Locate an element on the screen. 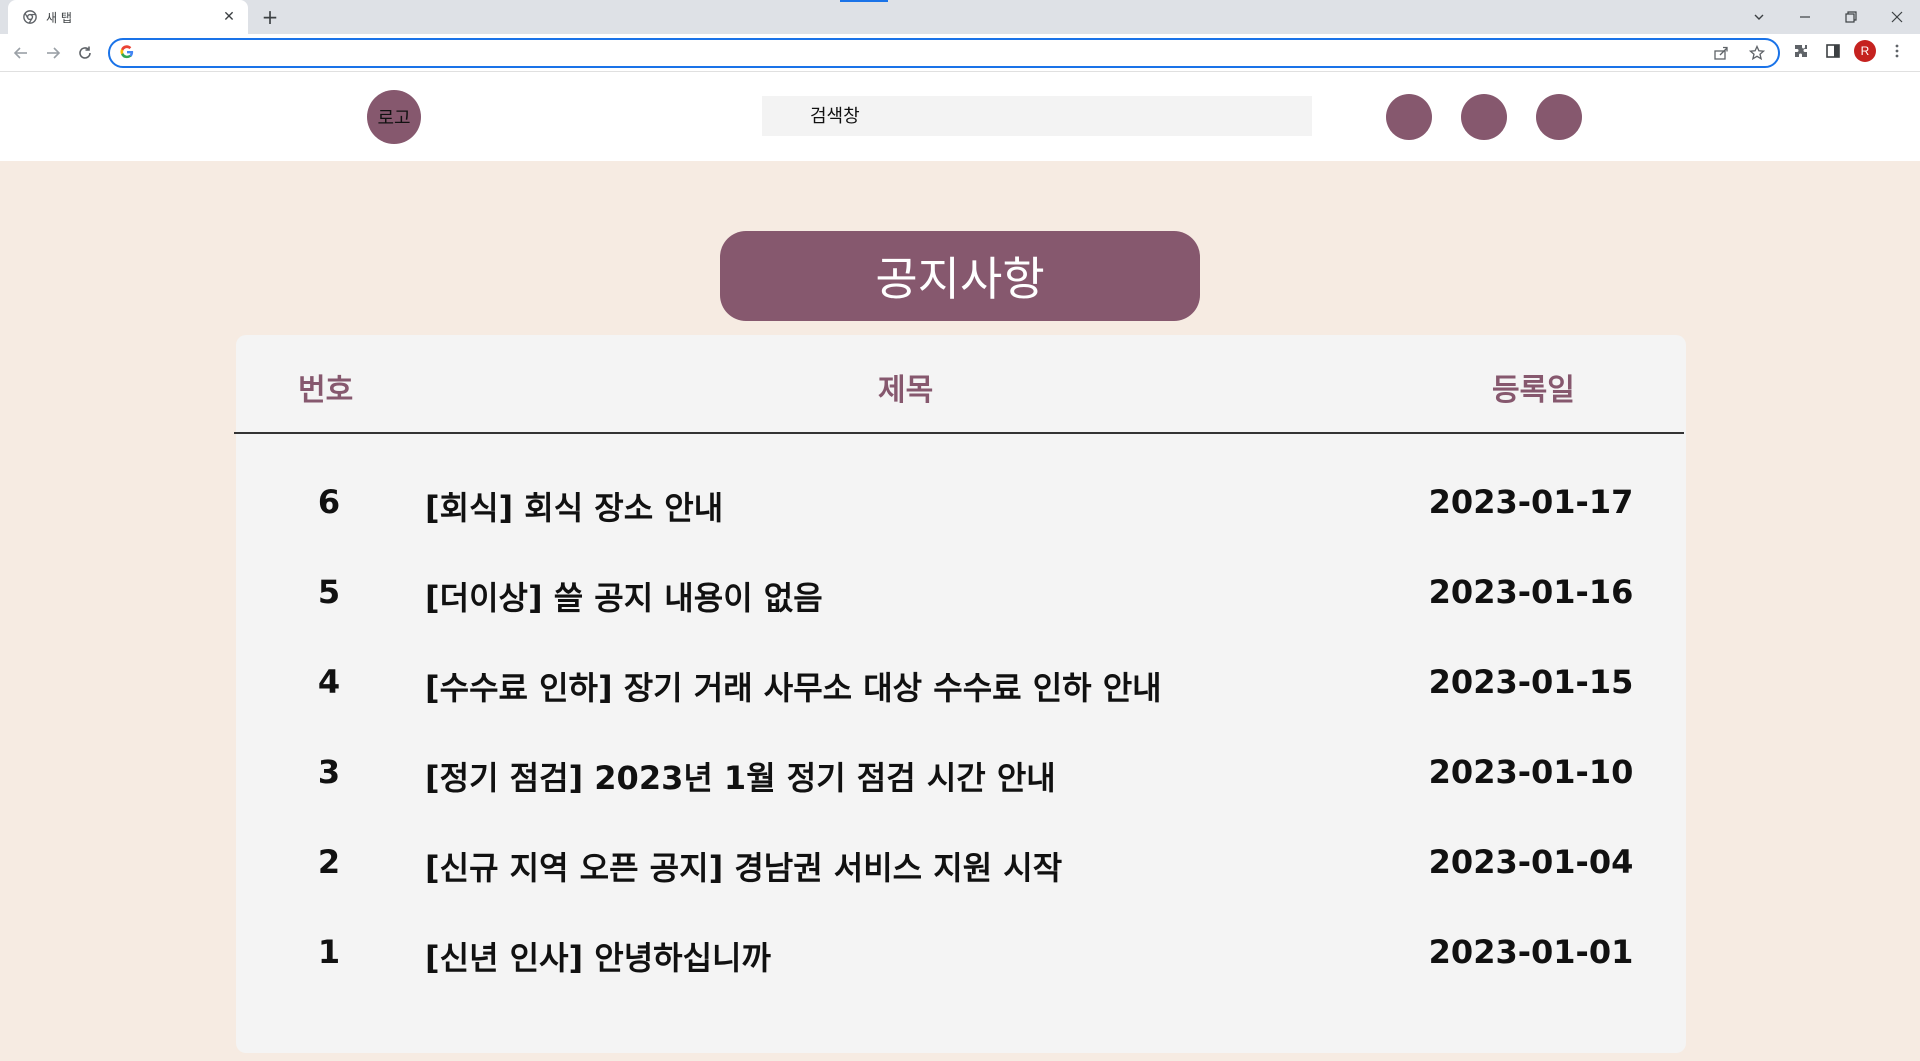  extensions-icon is located at coordinates (1801, 51).